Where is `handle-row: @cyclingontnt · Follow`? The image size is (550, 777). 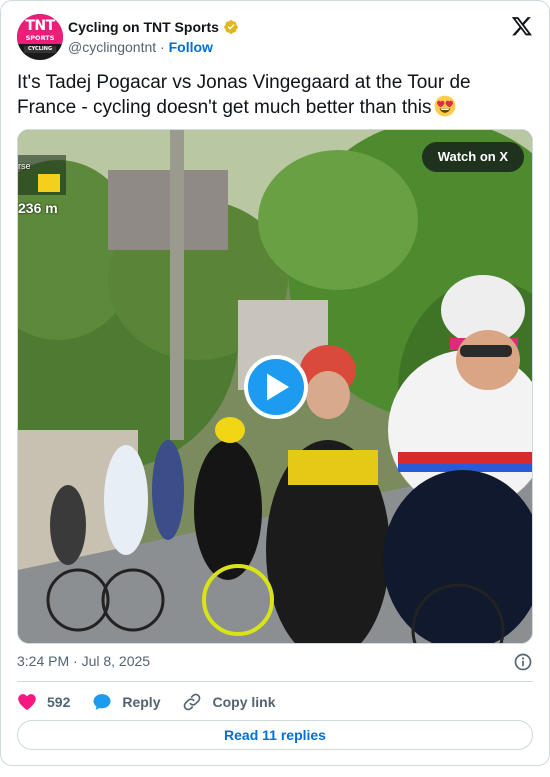
handle-row: @cyclingontnt · Follow is located at coordinates (140, 47).